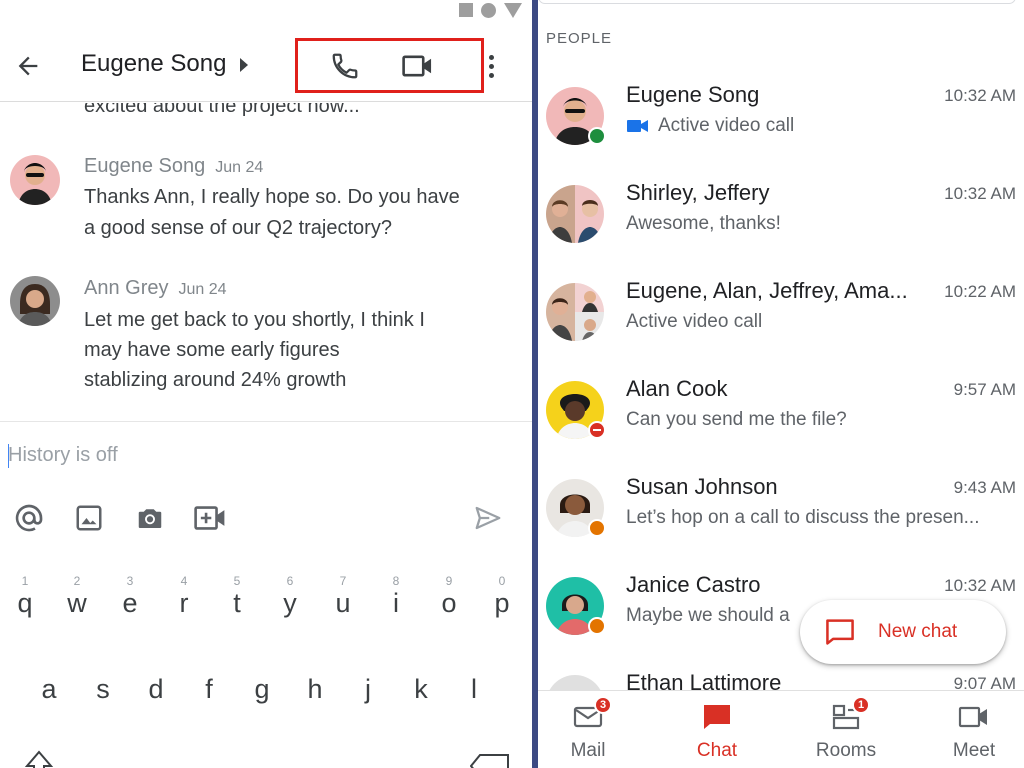 The width and height of the screenshot is (1024, 768). I want to click on at-icon, so click(29, 518).